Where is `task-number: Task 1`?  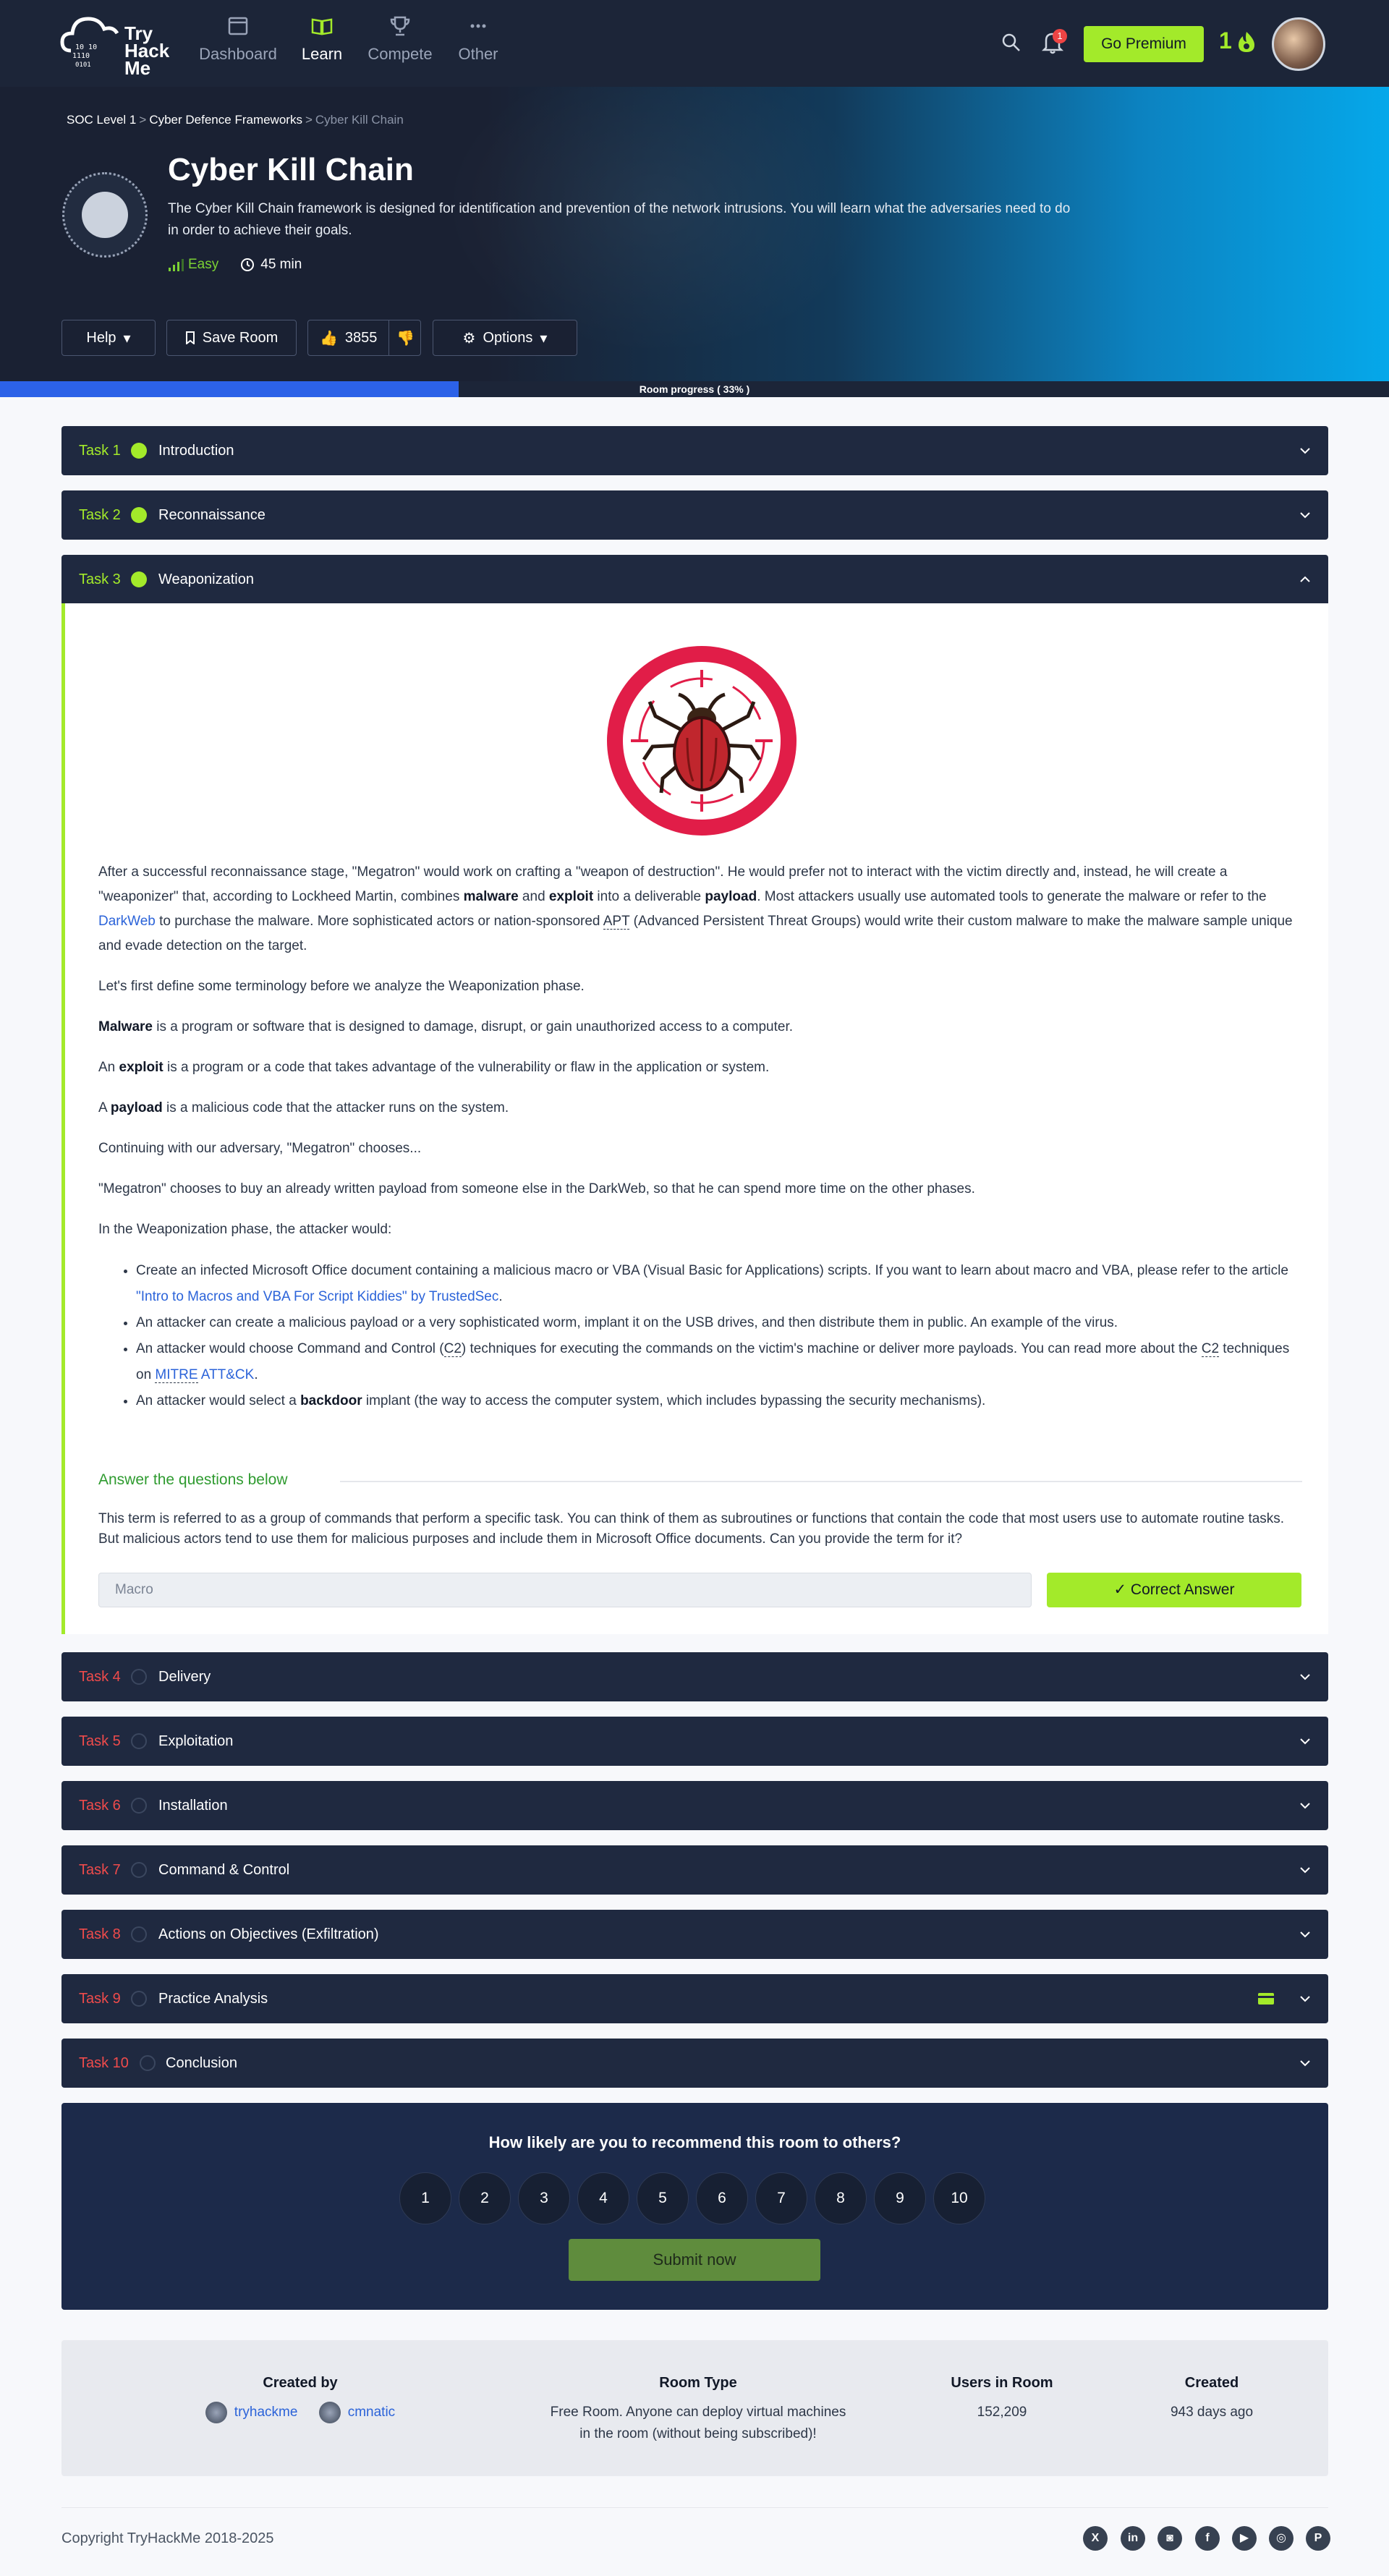
task-number: Task 1 is located at coordinates (100, 450).